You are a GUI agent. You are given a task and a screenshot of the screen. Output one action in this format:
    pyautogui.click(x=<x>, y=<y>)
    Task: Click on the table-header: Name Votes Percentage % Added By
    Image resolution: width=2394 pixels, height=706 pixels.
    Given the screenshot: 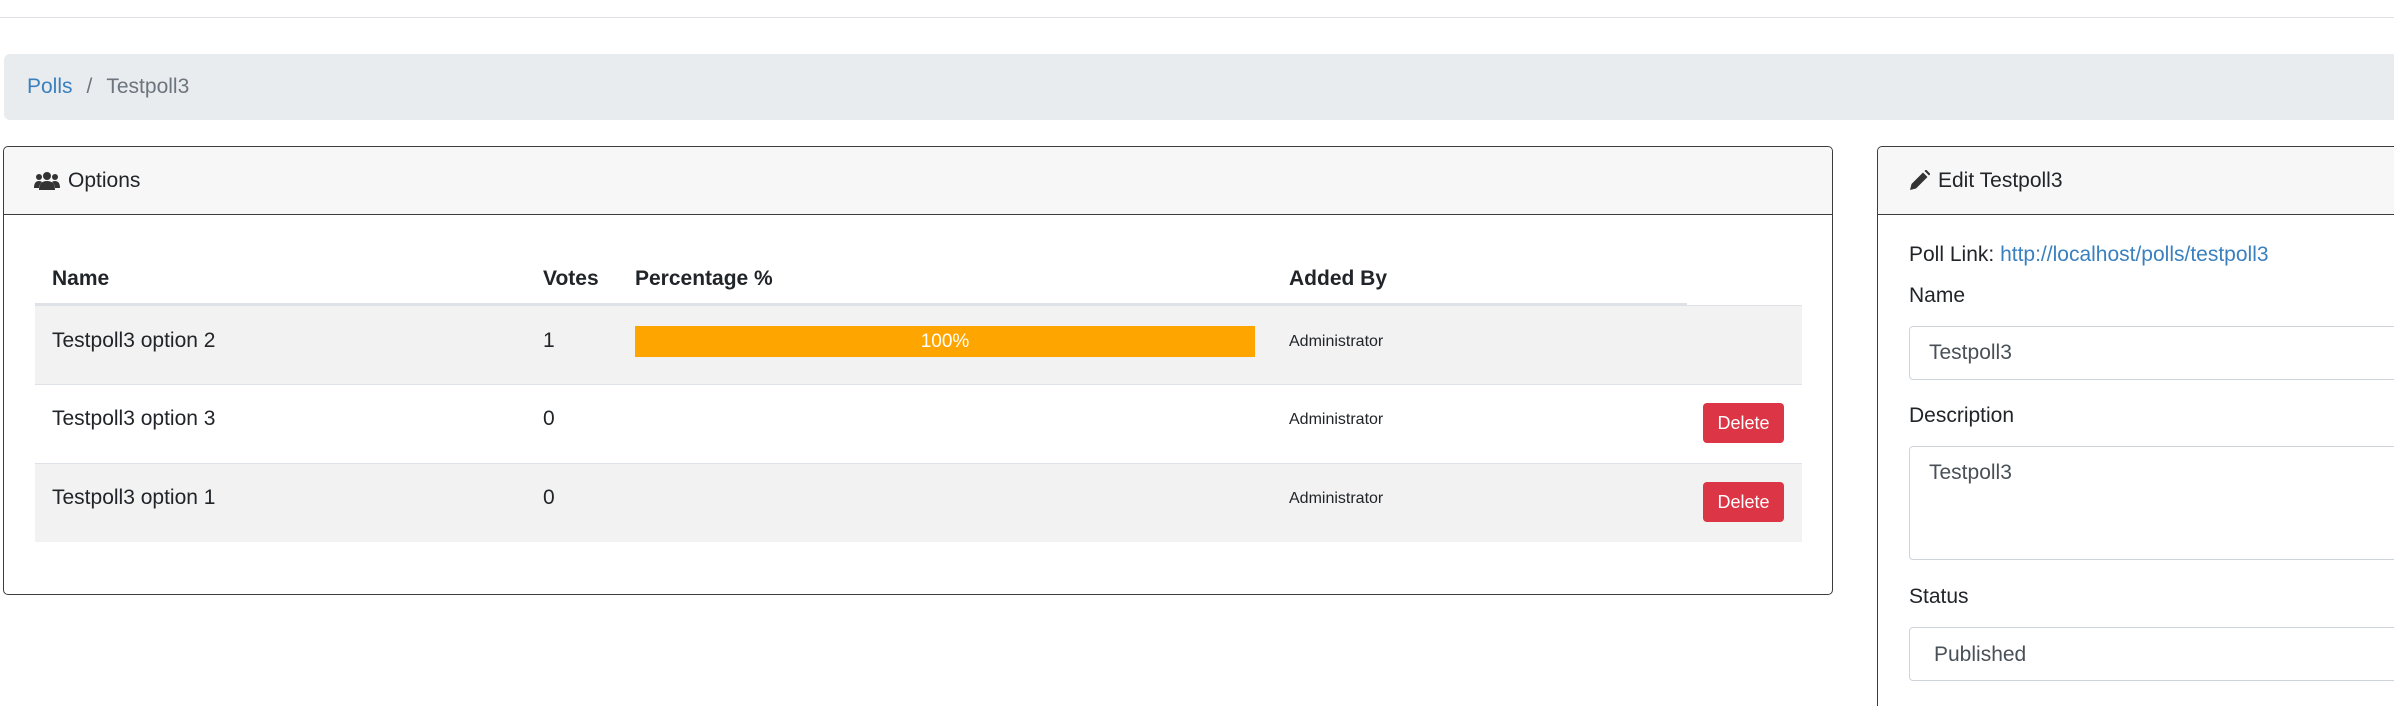 What is the action you would take?
    pyautogui.click(x=918, y=276)
    